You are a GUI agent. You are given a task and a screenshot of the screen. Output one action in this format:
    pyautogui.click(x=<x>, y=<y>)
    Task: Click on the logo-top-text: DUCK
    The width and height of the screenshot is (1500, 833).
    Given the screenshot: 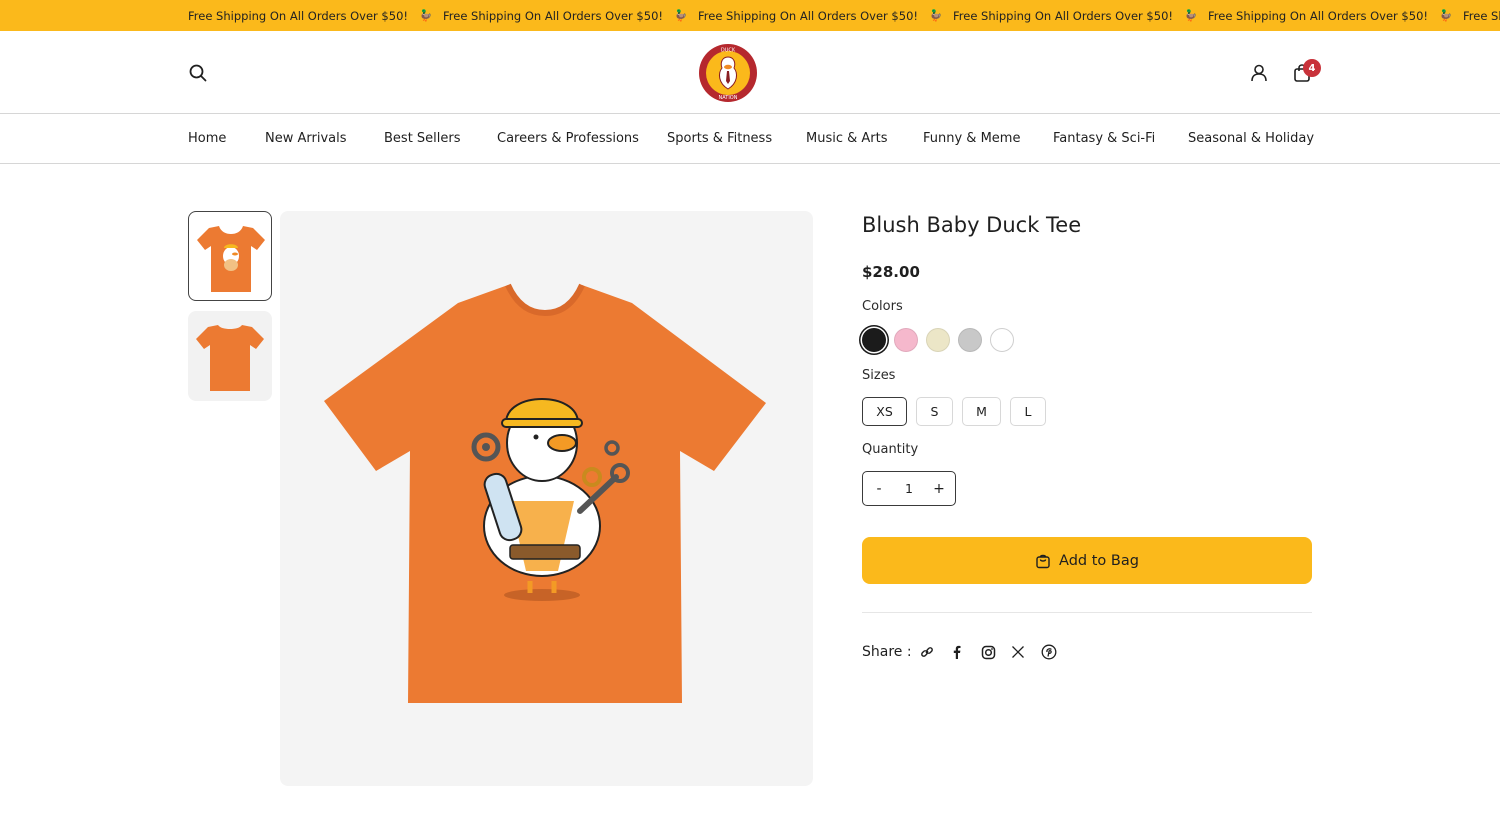 What is the action you would take?
    pyautogui.click(x=728, y=51)
    